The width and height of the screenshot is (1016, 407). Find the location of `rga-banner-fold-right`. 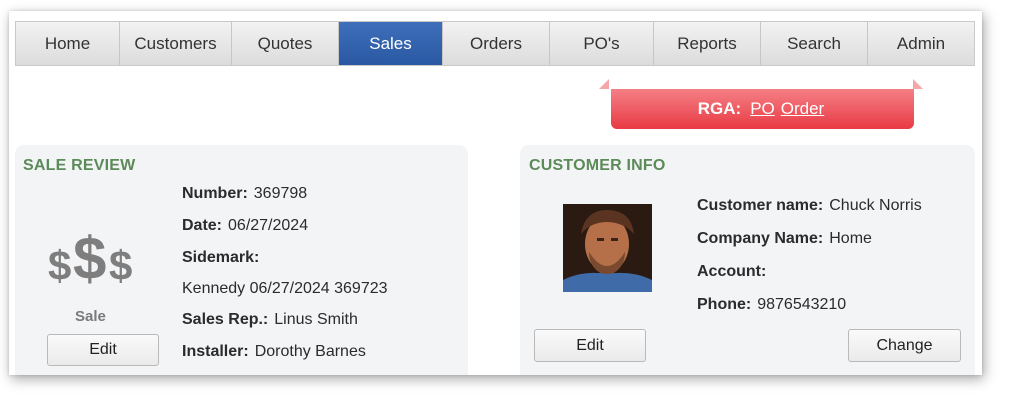

rga-banner-fold-right is located at coordinates (918, 84).